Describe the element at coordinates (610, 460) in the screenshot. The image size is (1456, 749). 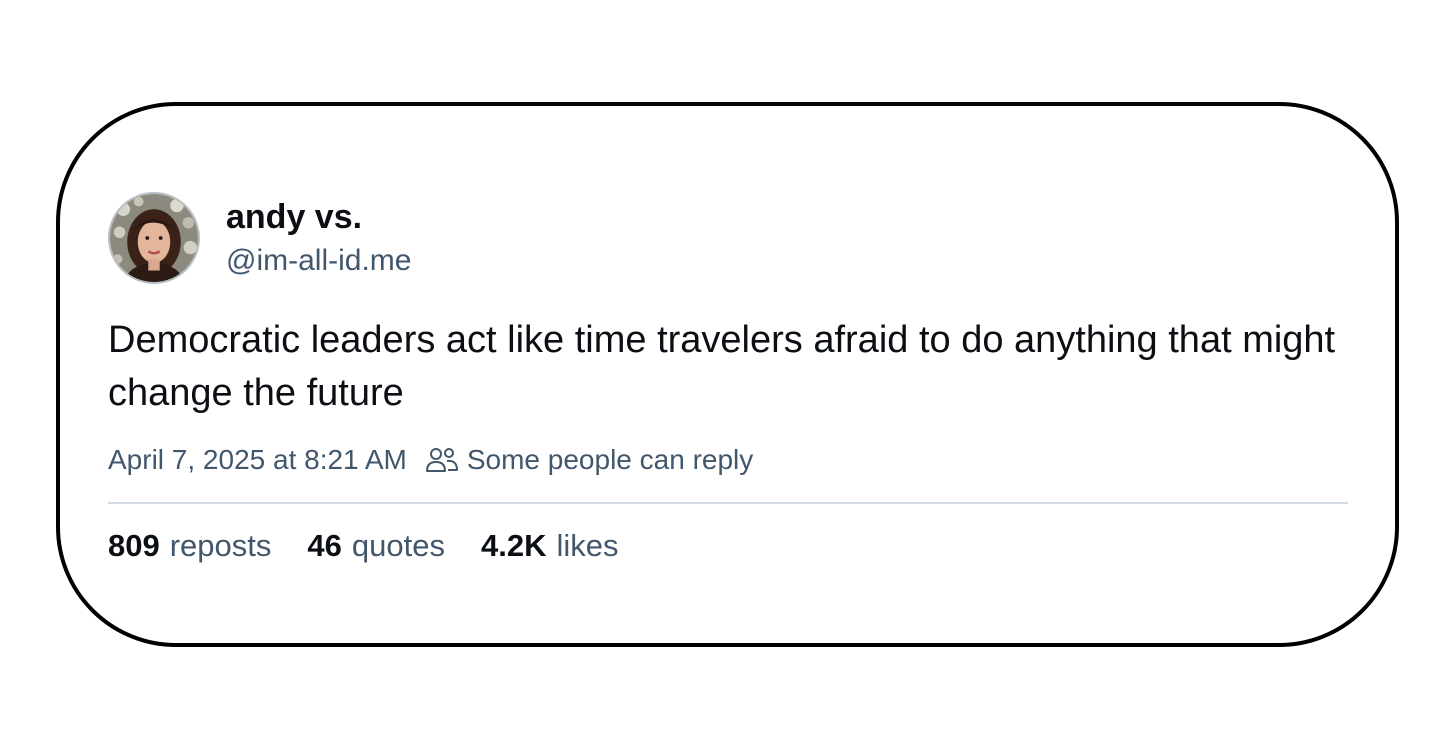
I see `reply-setting: Some people can reply` at that location.